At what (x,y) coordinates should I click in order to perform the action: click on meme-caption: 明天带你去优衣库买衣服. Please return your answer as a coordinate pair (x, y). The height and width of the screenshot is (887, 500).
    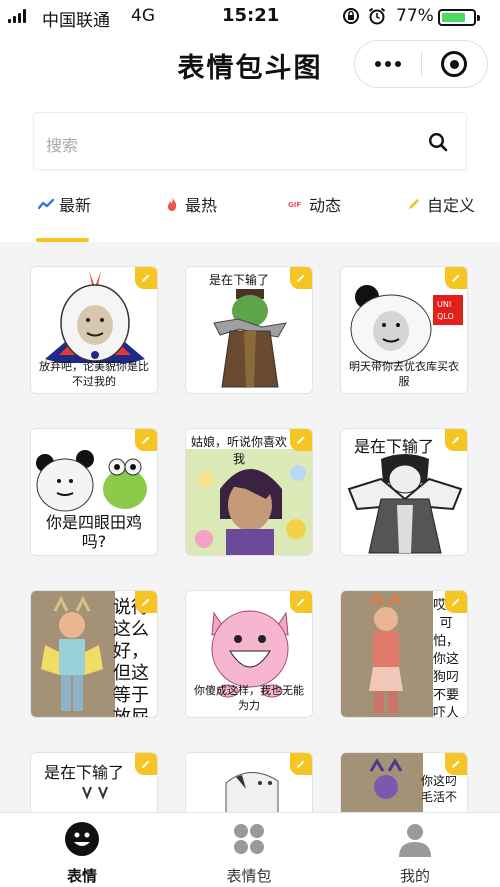
    Looking at the image, I should click on (404, 374).